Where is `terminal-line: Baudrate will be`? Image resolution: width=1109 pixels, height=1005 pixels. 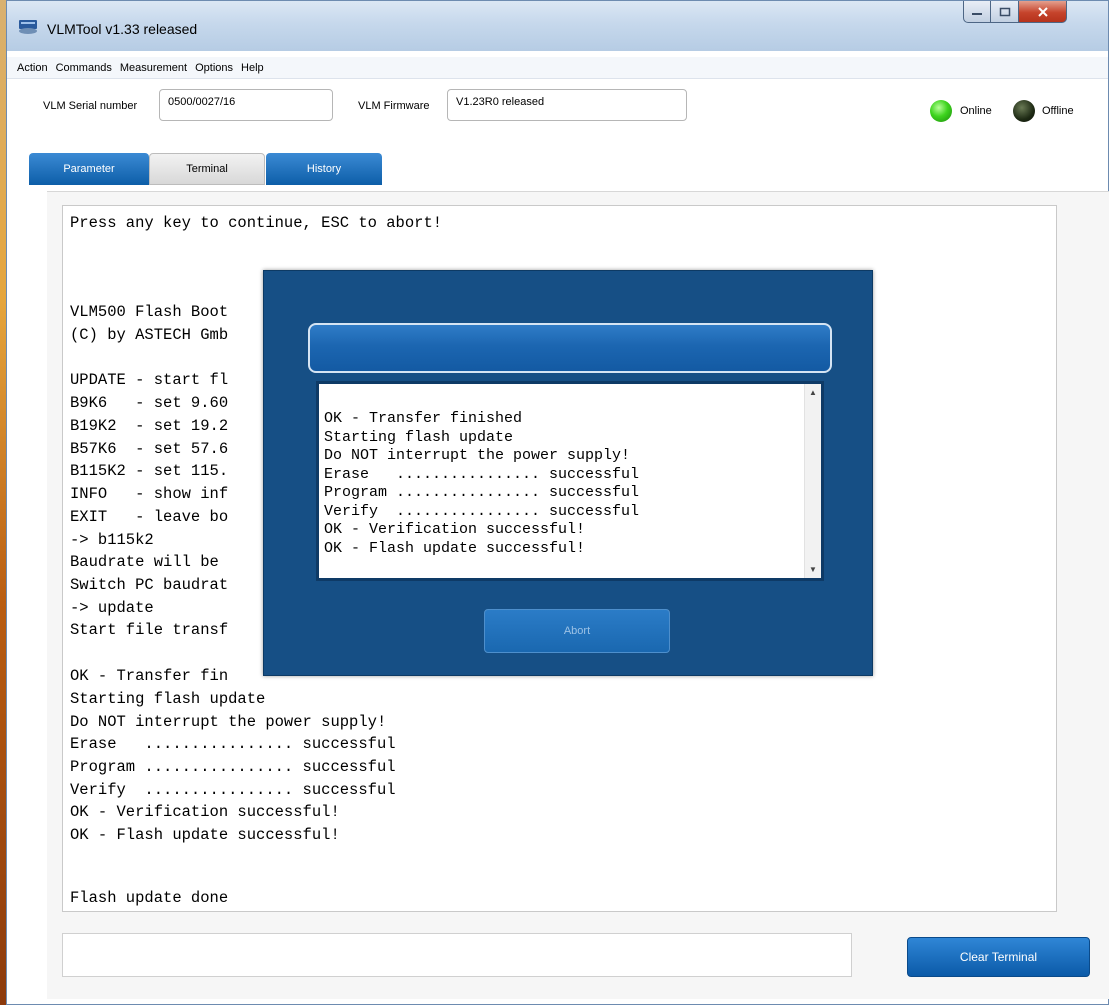 terminal-line: Baudrate will be is located at coordinates (144, 562).